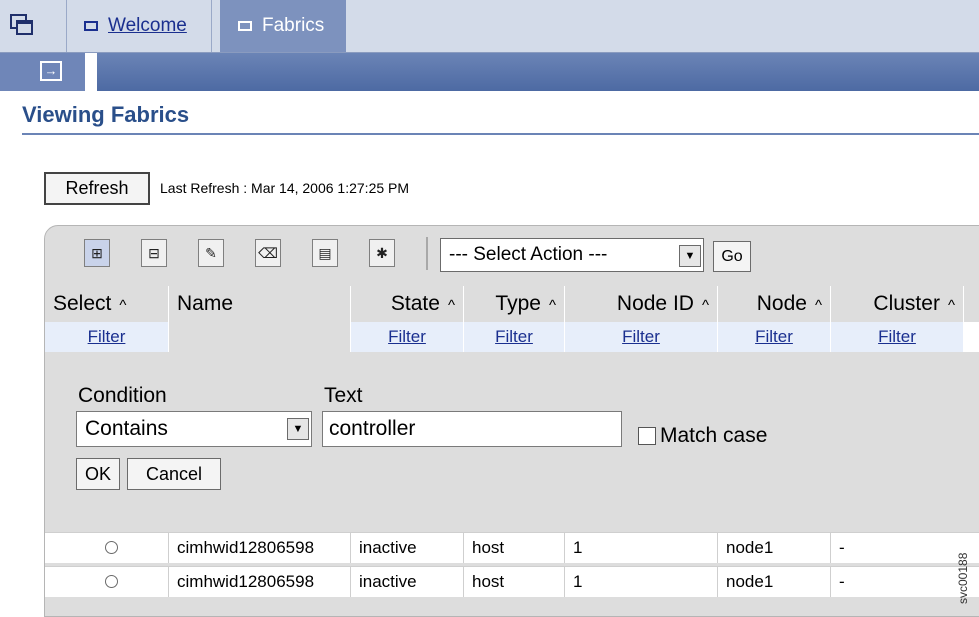 This screenshot has width=979, height=617. Describe the element at coordinates (260, 304) in the screenshot. I see `col-header-name: Name` at that location.